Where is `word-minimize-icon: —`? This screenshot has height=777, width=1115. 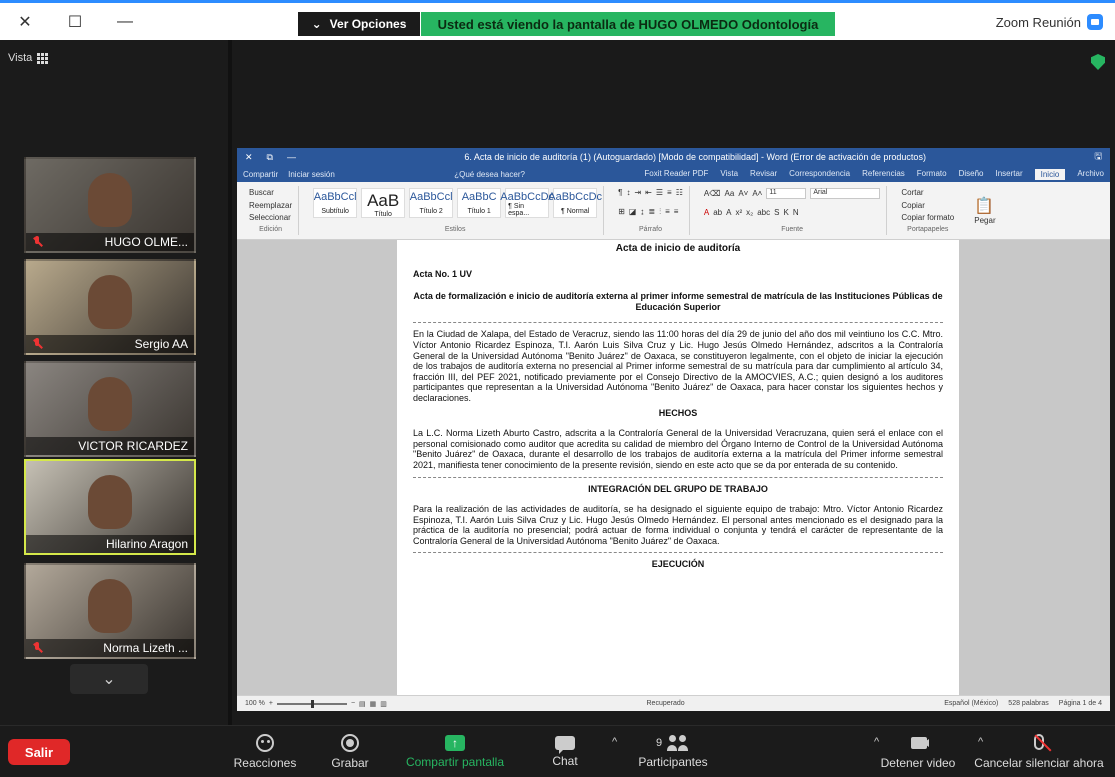
word-minimize-icon: — is located at coordinates (291, 157).